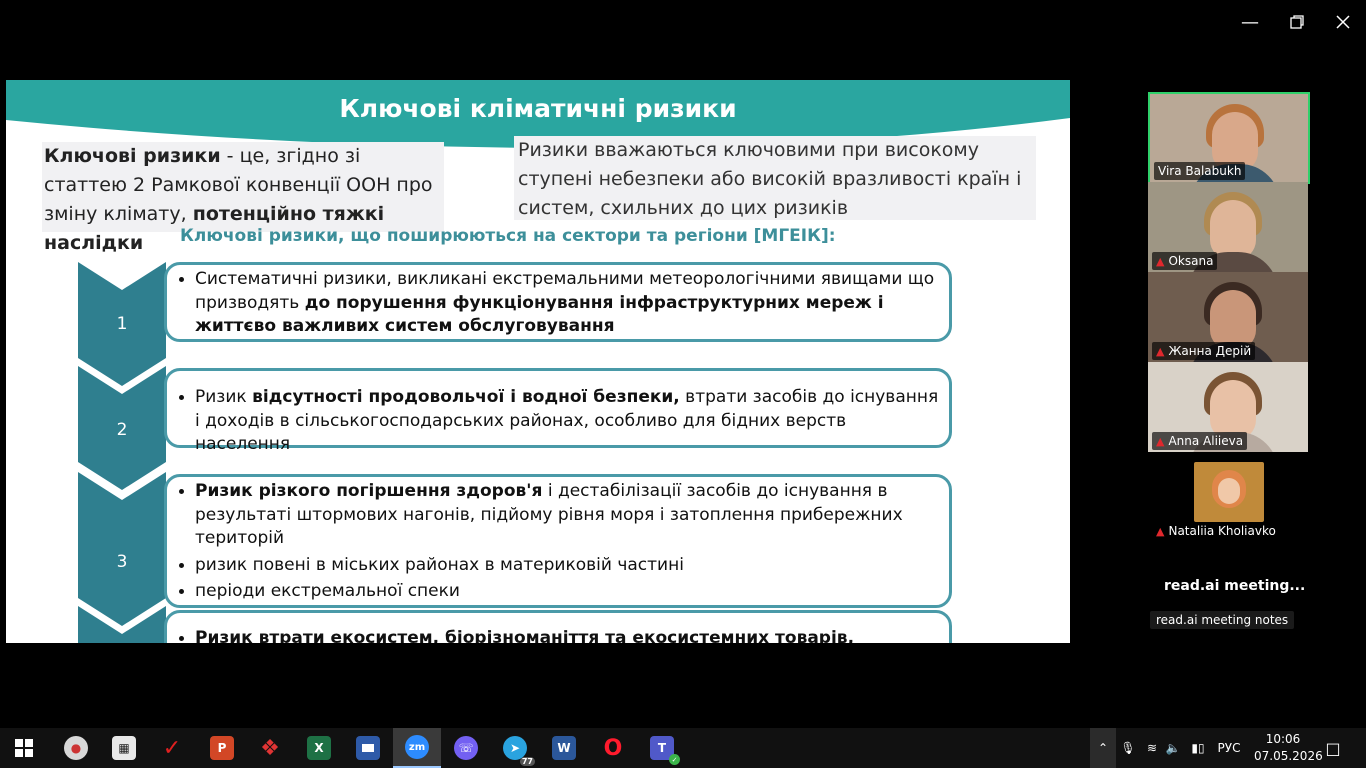  I want to click on close-icon, so click(1343, 22).